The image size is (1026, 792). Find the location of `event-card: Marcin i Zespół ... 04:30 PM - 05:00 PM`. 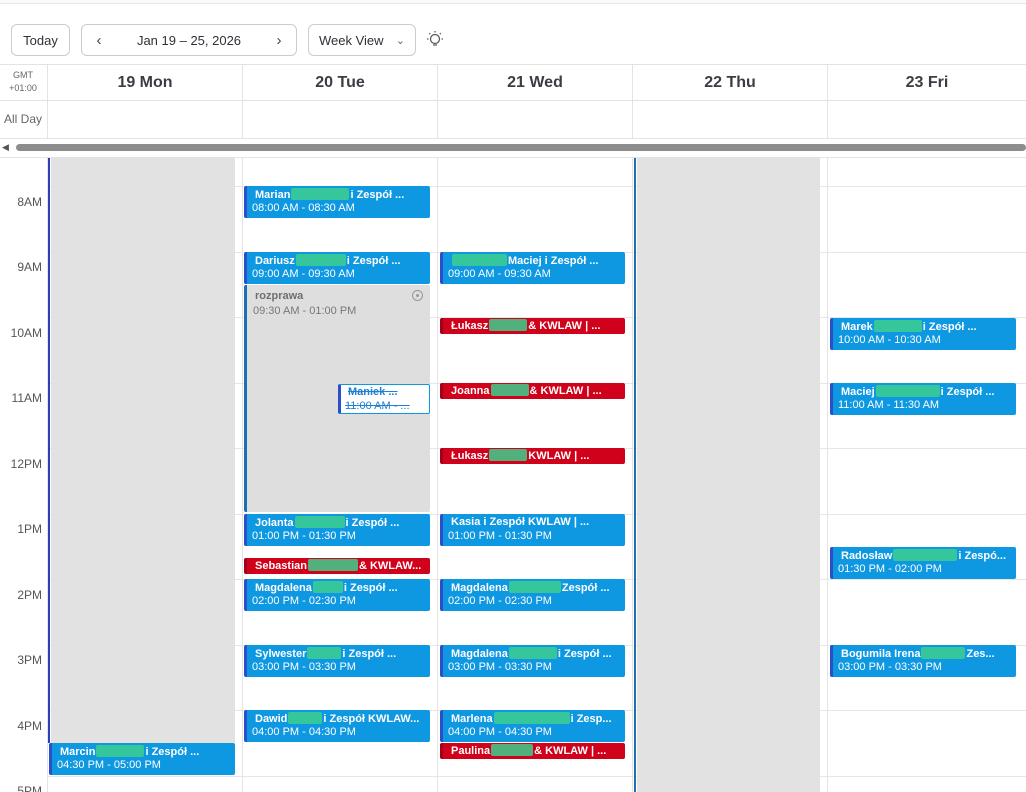

event-card: Marcin i Zespół ... 04:30 PM - 05:00 PM is located at coordinates (142, 759).